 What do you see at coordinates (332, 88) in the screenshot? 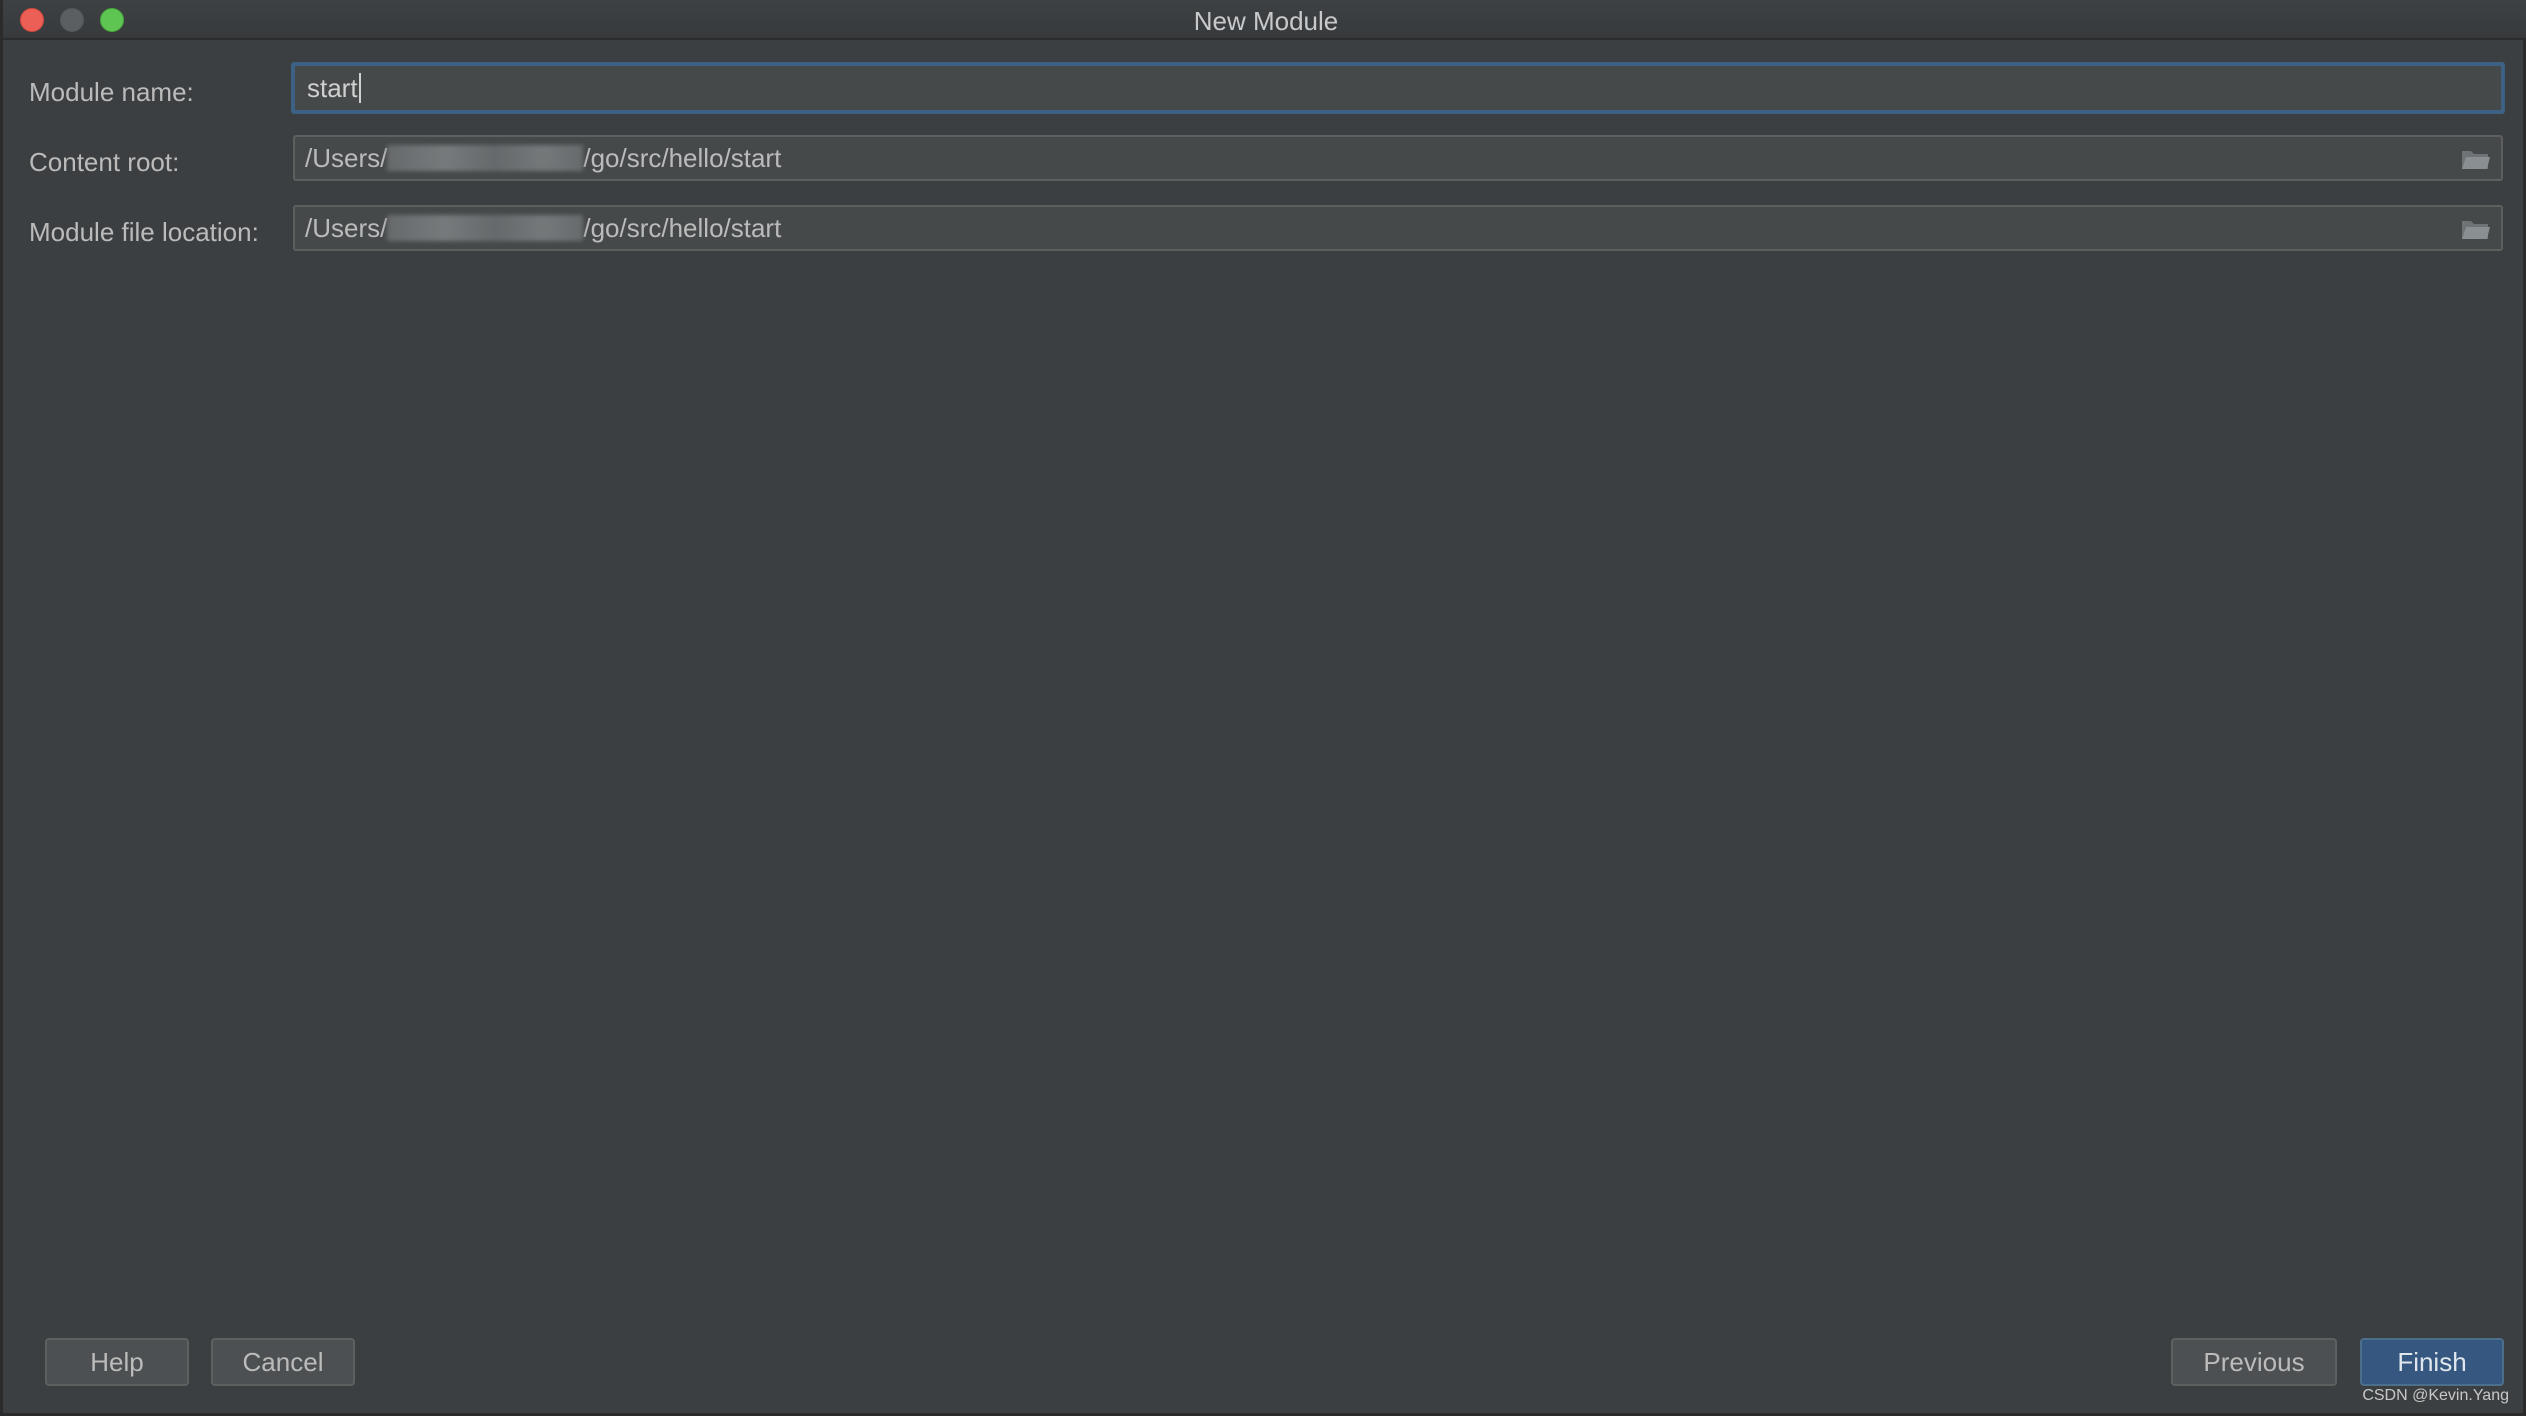
I see `module-name-value: start` at bounding box center [332, 88].